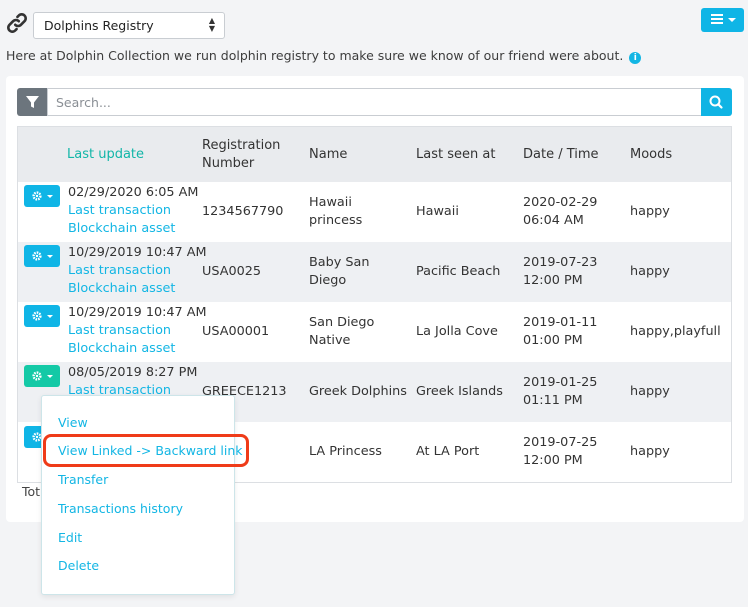  Describe the element at coordinates (211, 24) in the screenshot. I see `select-arrows-icon: ▲ ▼` at that location.